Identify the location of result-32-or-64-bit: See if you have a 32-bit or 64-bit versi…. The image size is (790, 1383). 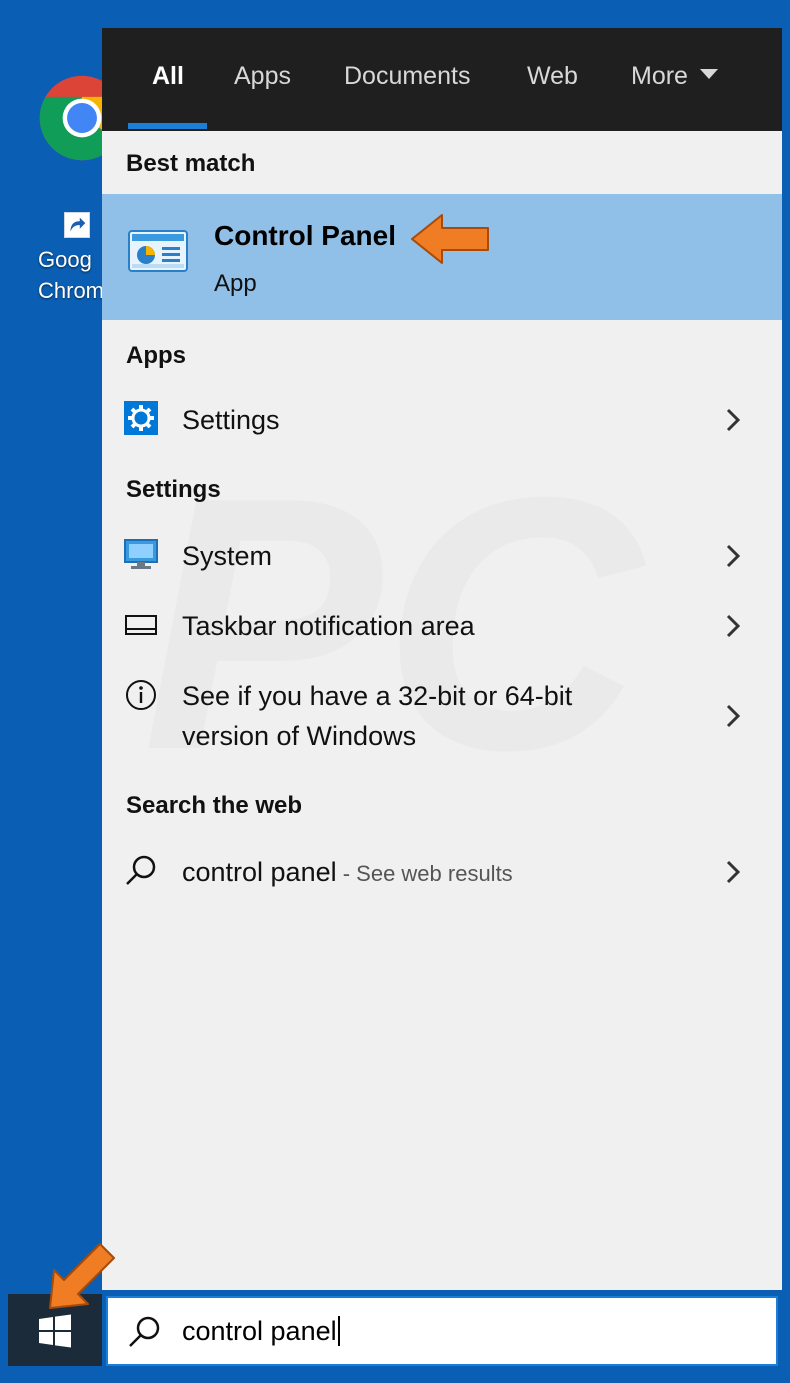
(442, 716).